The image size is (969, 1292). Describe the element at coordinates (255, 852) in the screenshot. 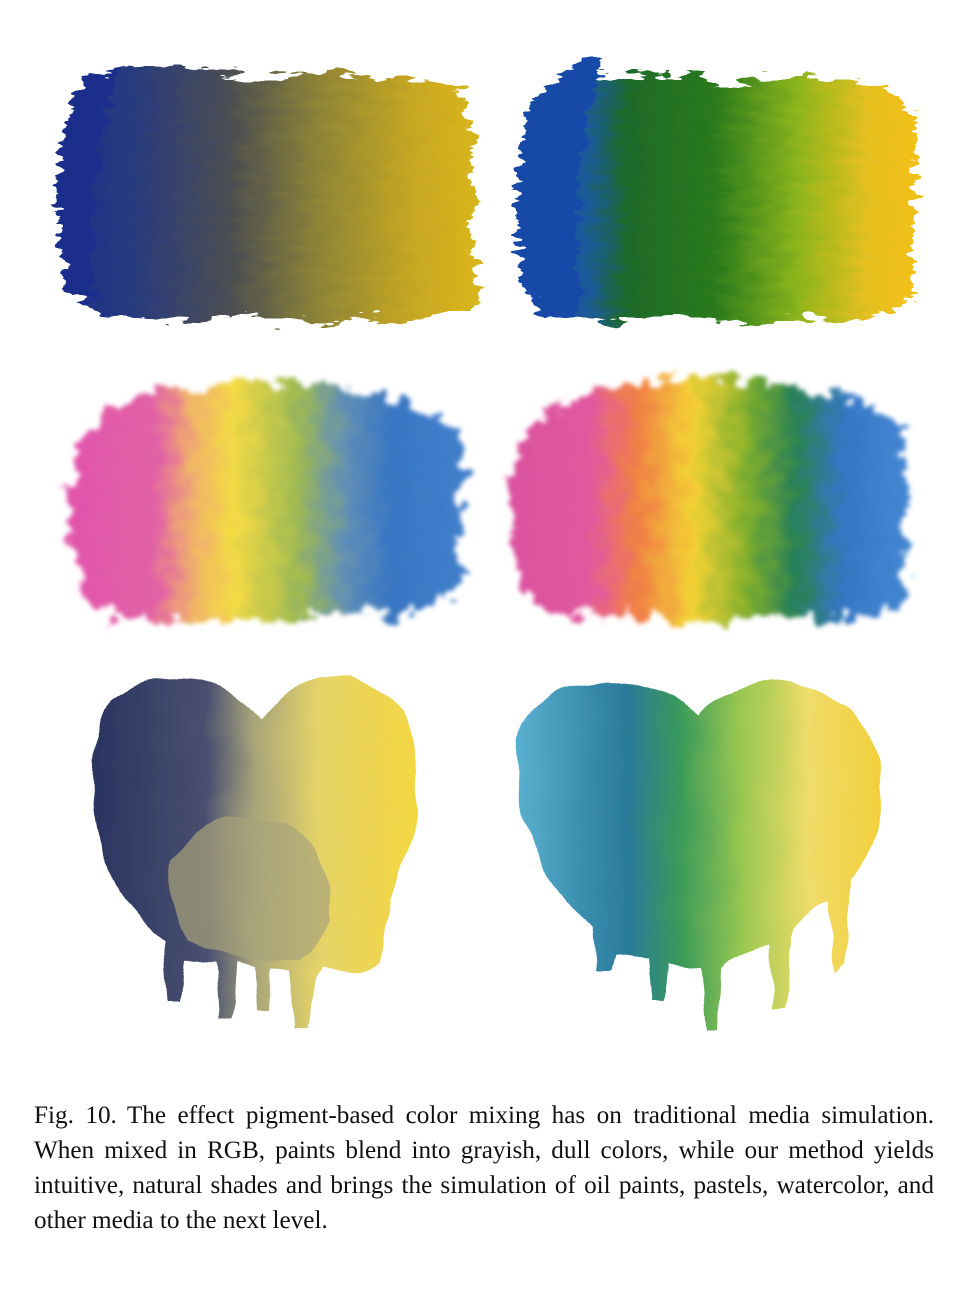

I see `watercolor-rgb-panel` at that location.